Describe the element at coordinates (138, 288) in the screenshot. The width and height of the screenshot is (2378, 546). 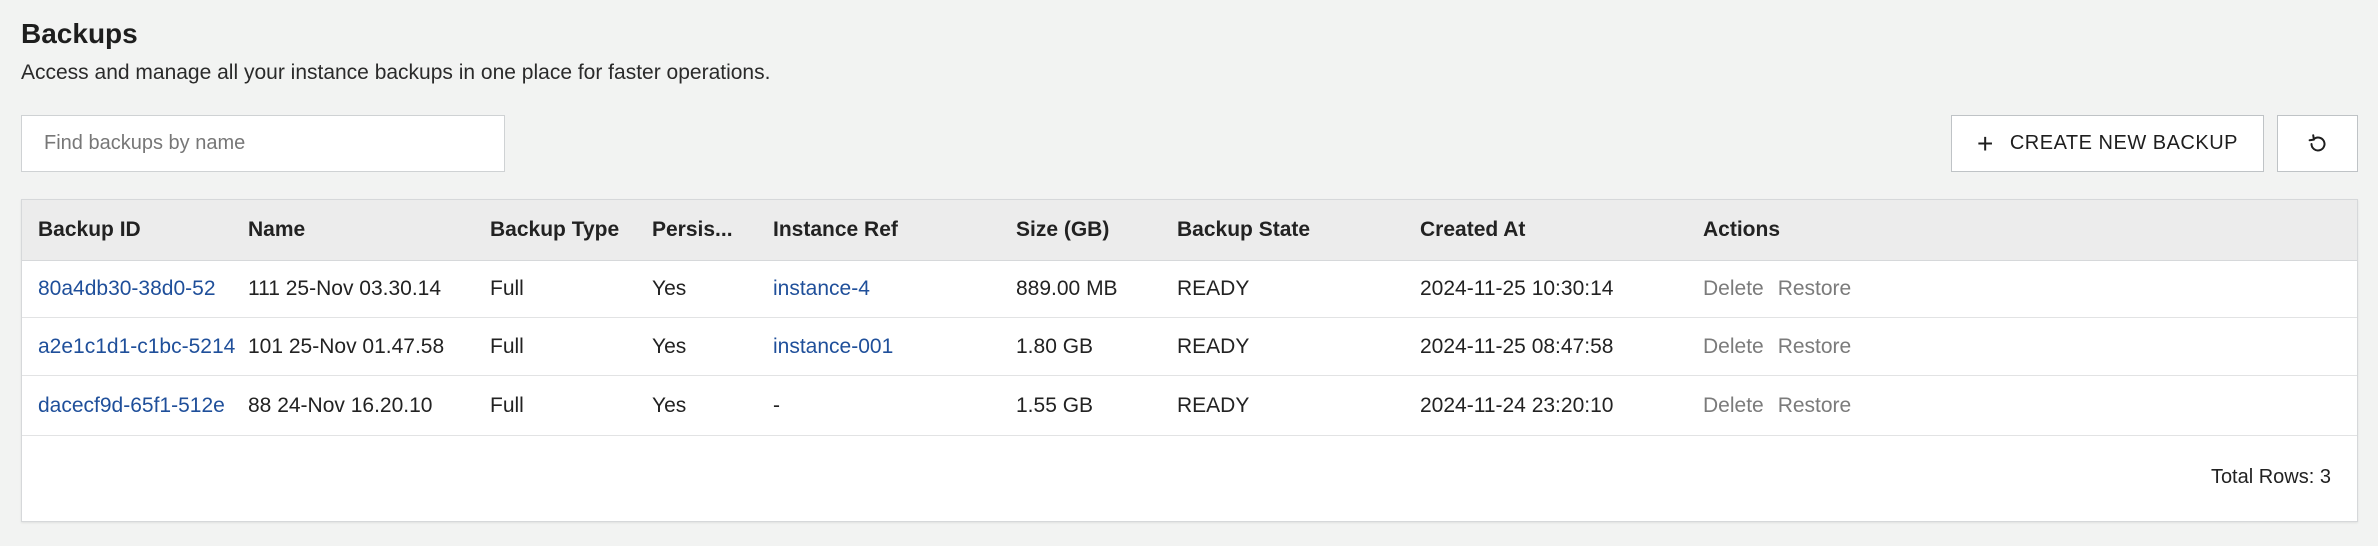
I see `backup-id-link: 80a4db30-38d0-52` at that location.